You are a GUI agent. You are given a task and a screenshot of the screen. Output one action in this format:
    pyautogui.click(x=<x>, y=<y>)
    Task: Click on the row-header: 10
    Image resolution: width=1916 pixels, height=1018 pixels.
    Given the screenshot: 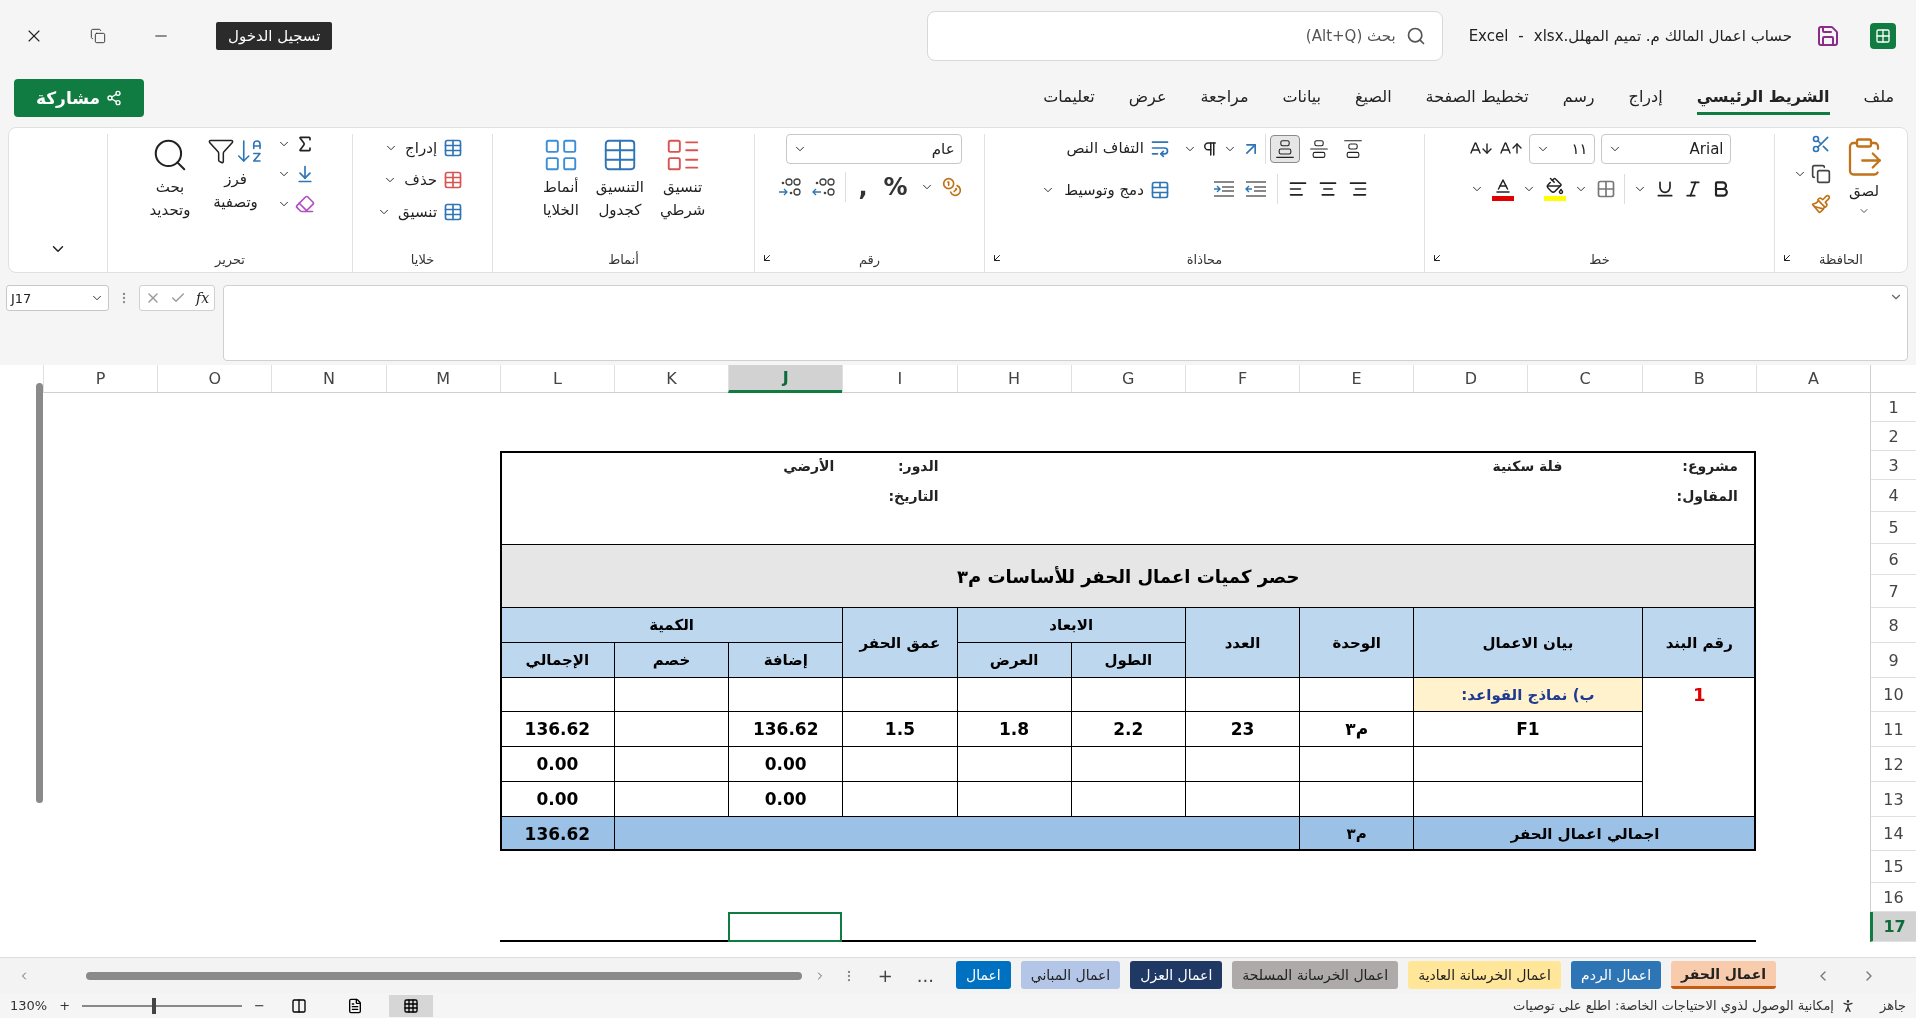 What is the action you would take?
    pyautogui.click(x=1893, y=695)
    